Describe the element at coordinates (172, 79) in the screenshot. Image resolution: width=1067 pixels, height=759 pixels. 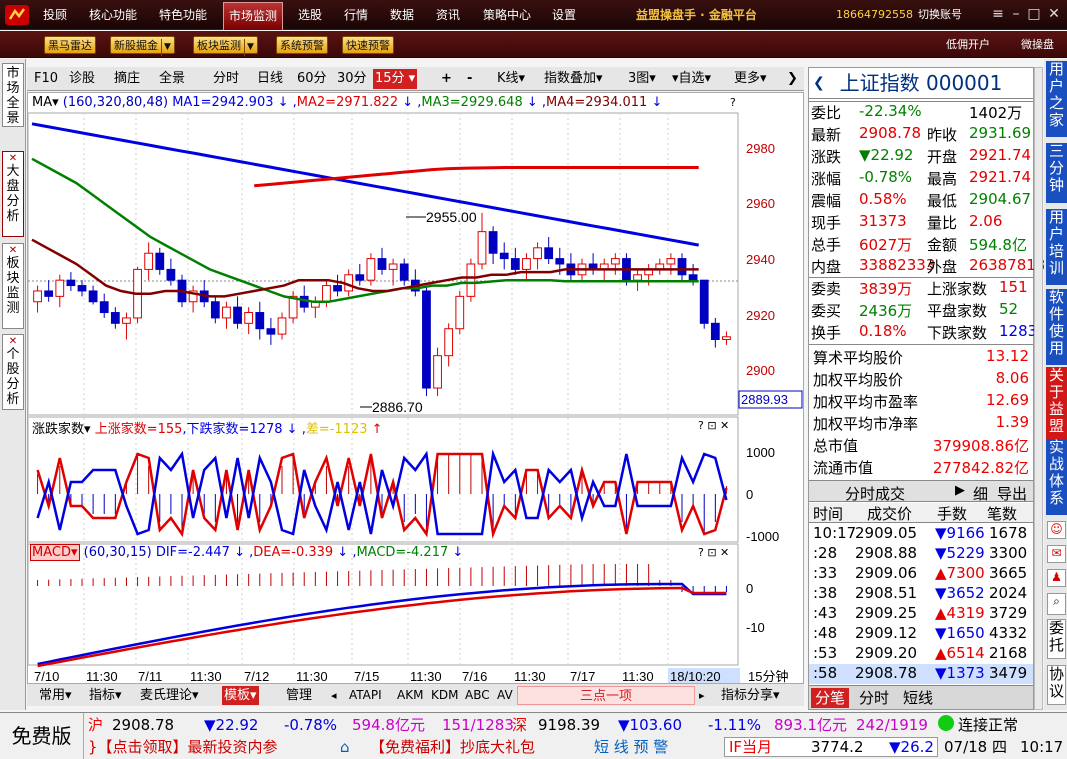
I see `panorama-button: 全景` at that location.